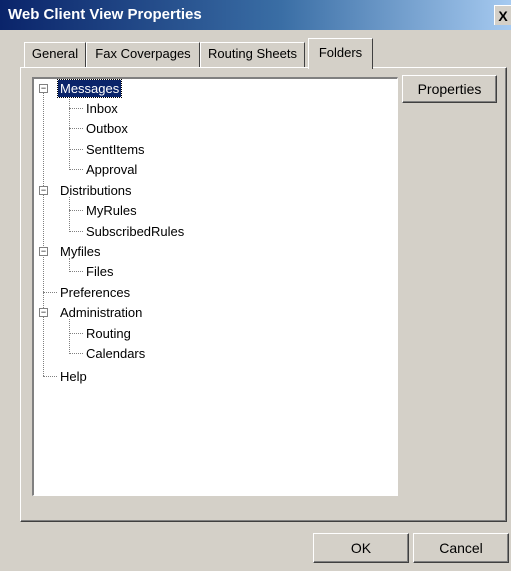  What do you see at coordinates (69, 335) in the screenshot?
I see `tree-administration-line` at bounding box center [69, 335].